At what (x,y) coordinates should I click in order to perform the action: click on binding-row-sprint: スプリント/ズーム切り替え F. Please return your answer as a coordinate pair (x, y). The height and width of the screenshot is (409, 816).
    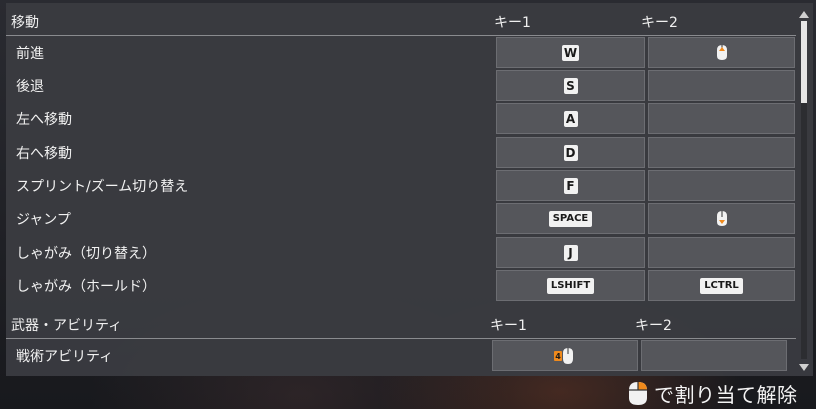
    Looking at the image, I should click on (401, 185).